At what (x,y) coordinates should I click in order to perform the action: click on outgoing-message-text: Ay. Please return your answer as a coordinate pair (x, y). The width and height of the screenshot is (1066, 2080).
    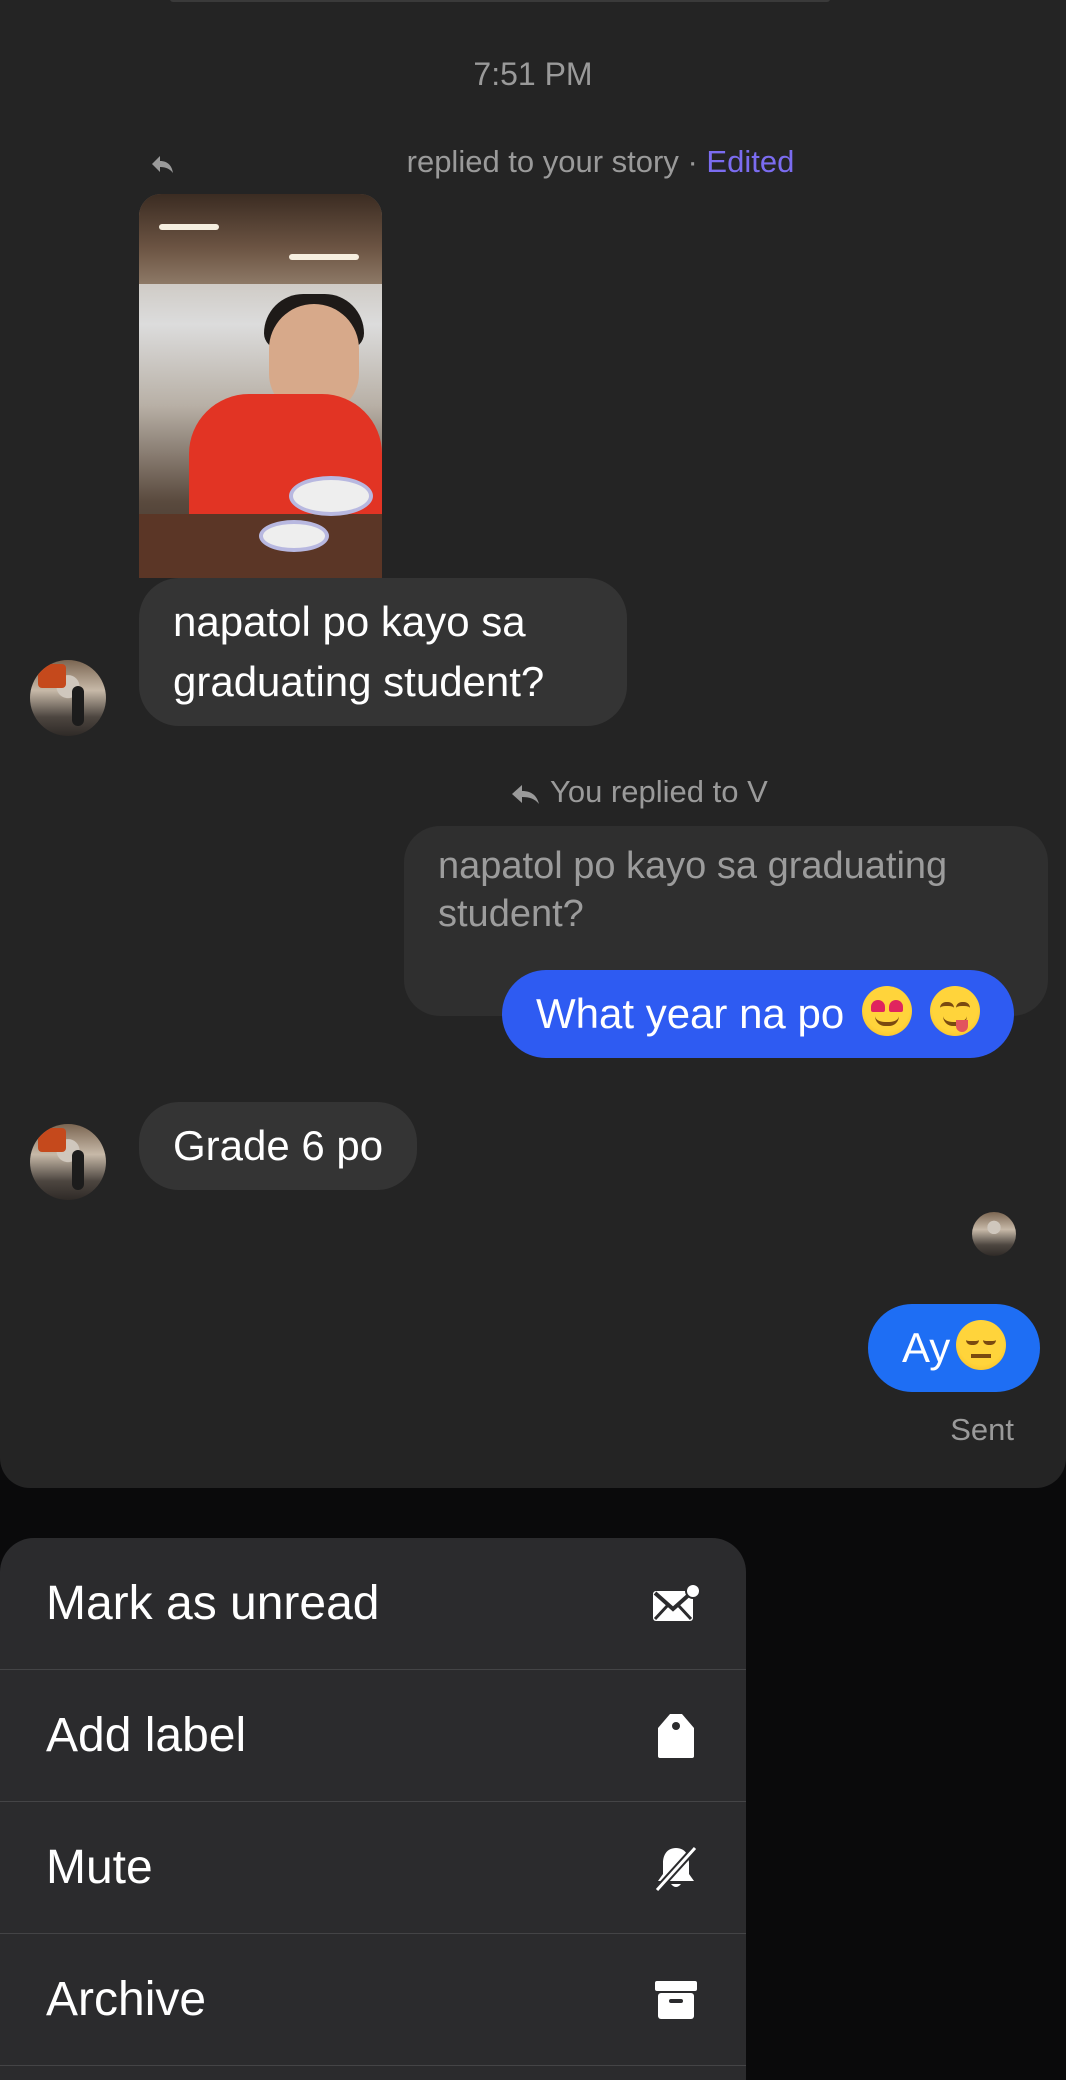
    Looking at the image, I should click on (926, 1347).